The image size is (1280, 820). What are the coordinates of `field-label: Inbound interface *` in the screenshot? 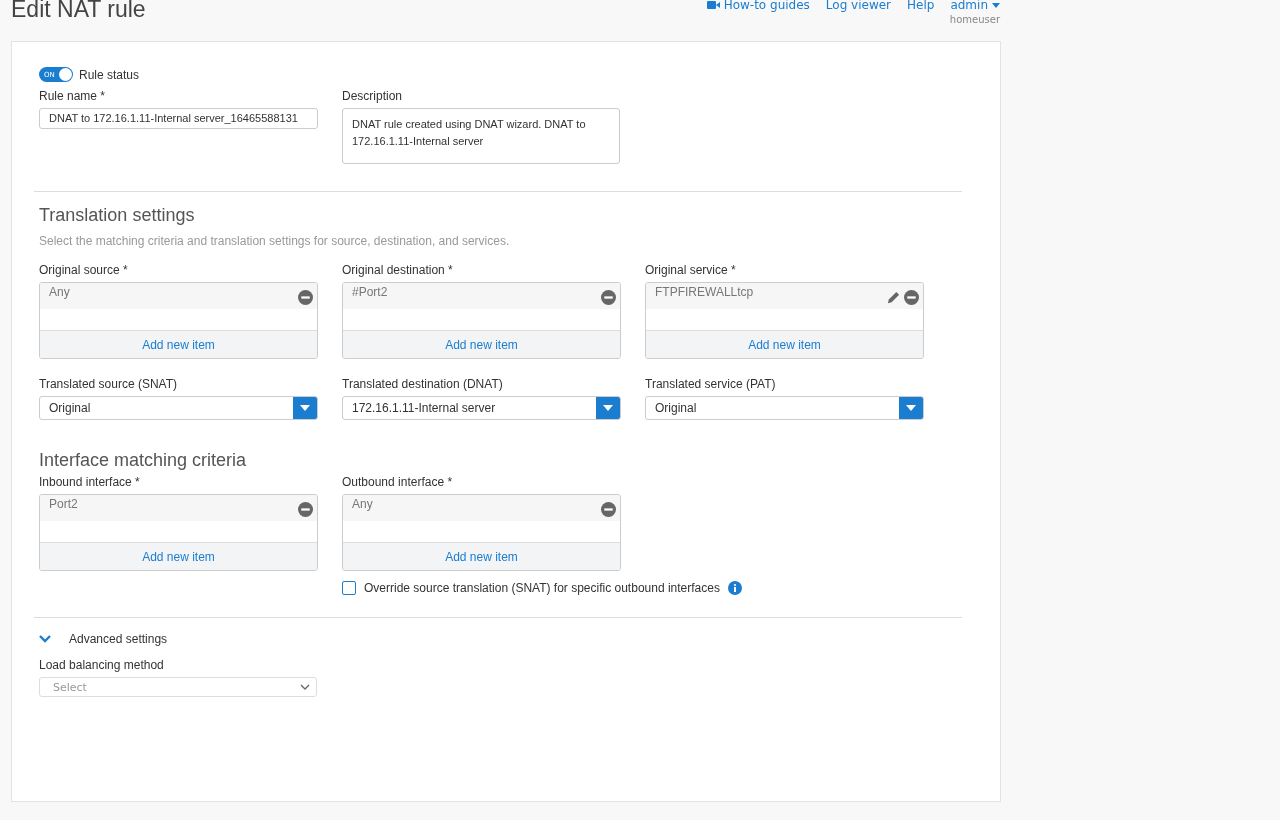 It's located at (90, 482).